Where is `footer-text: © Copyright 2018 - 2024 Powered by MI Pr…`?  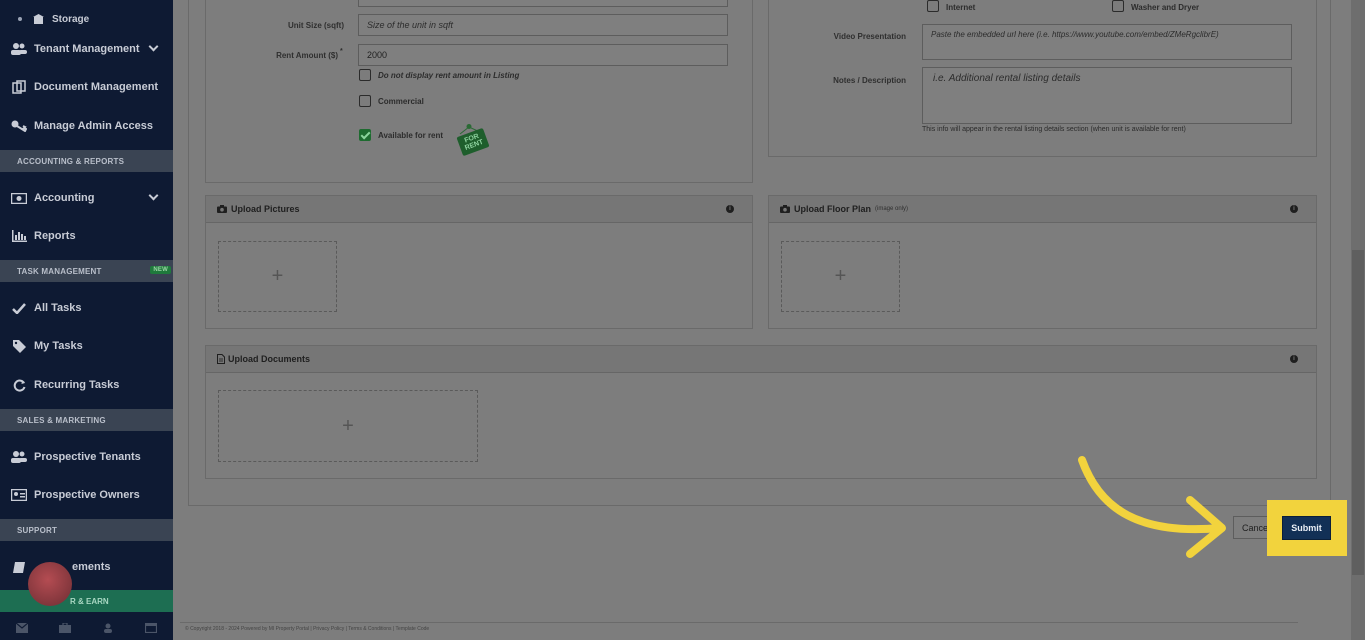
footer-text: © Copyright 2018 - 2024 Powered by MI Pr… is located at coordinates (307, 629).